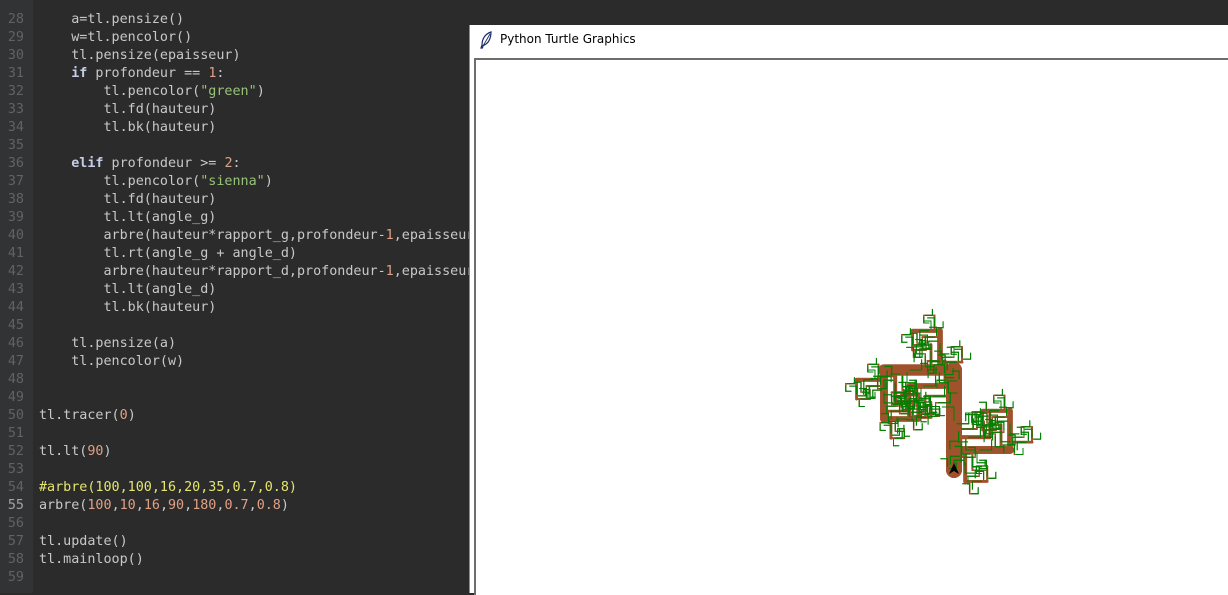 This screenshot has width=1228, height=595. What do you see at coordinates (120, 91) in the screenshot?
I see `code-token: tl.pencolor(` at bounding box center [120, 91].